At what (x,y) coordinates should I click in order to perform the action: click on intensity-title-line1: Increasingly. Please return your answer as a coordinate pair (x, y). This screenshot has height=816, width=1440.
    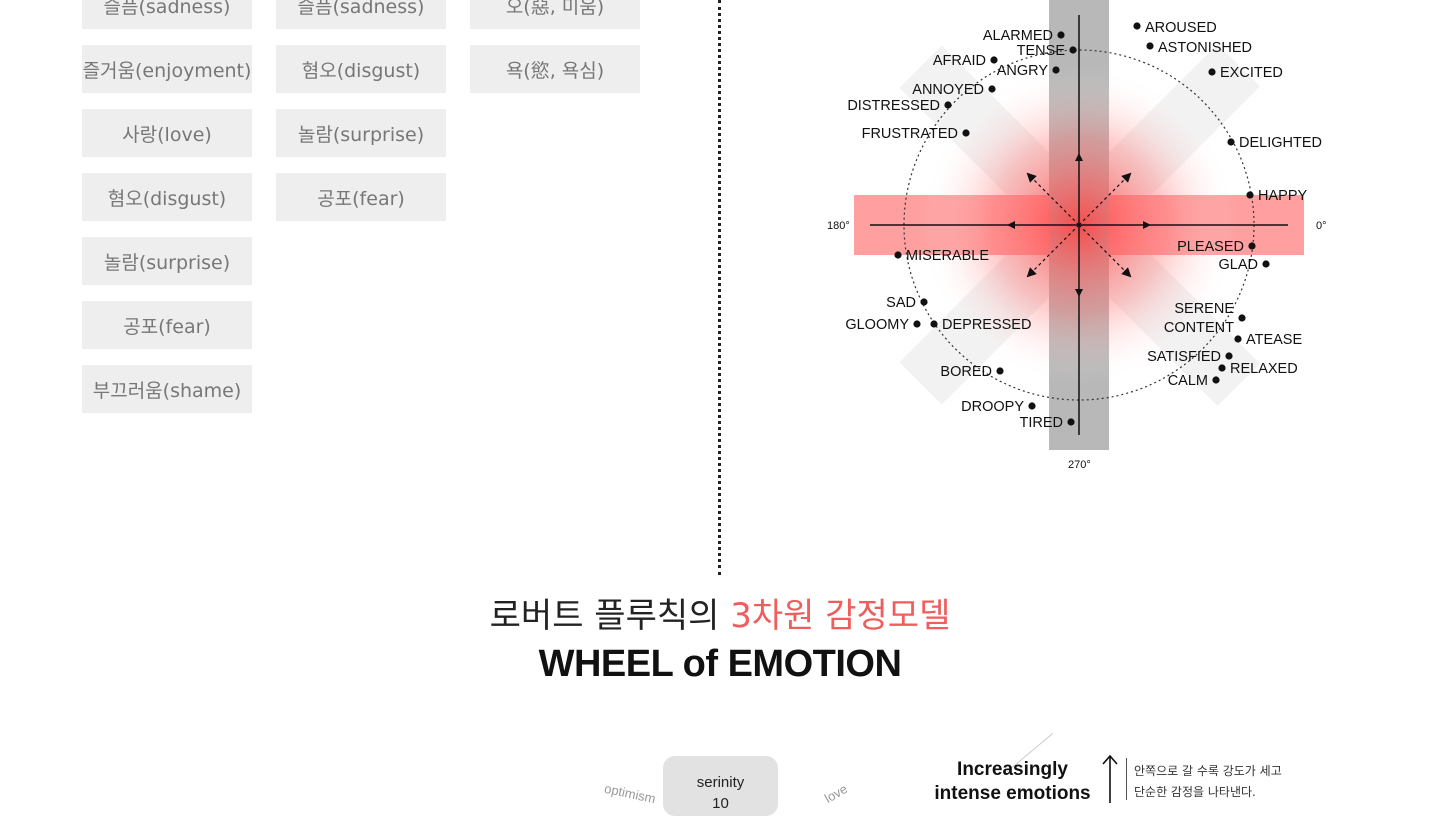
    Looking at the image, I should click on (1012, 769).